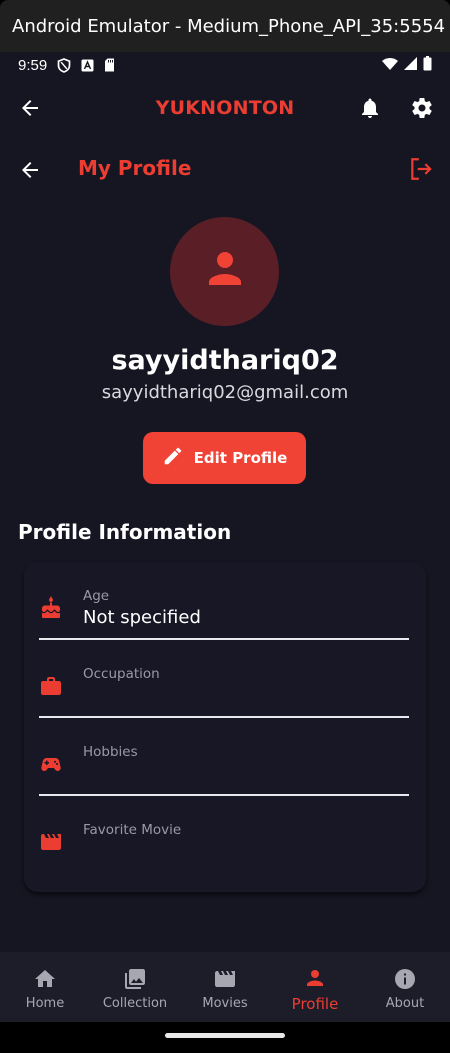  I want to click on app-title: YUKNONTON, so click(225, 108).